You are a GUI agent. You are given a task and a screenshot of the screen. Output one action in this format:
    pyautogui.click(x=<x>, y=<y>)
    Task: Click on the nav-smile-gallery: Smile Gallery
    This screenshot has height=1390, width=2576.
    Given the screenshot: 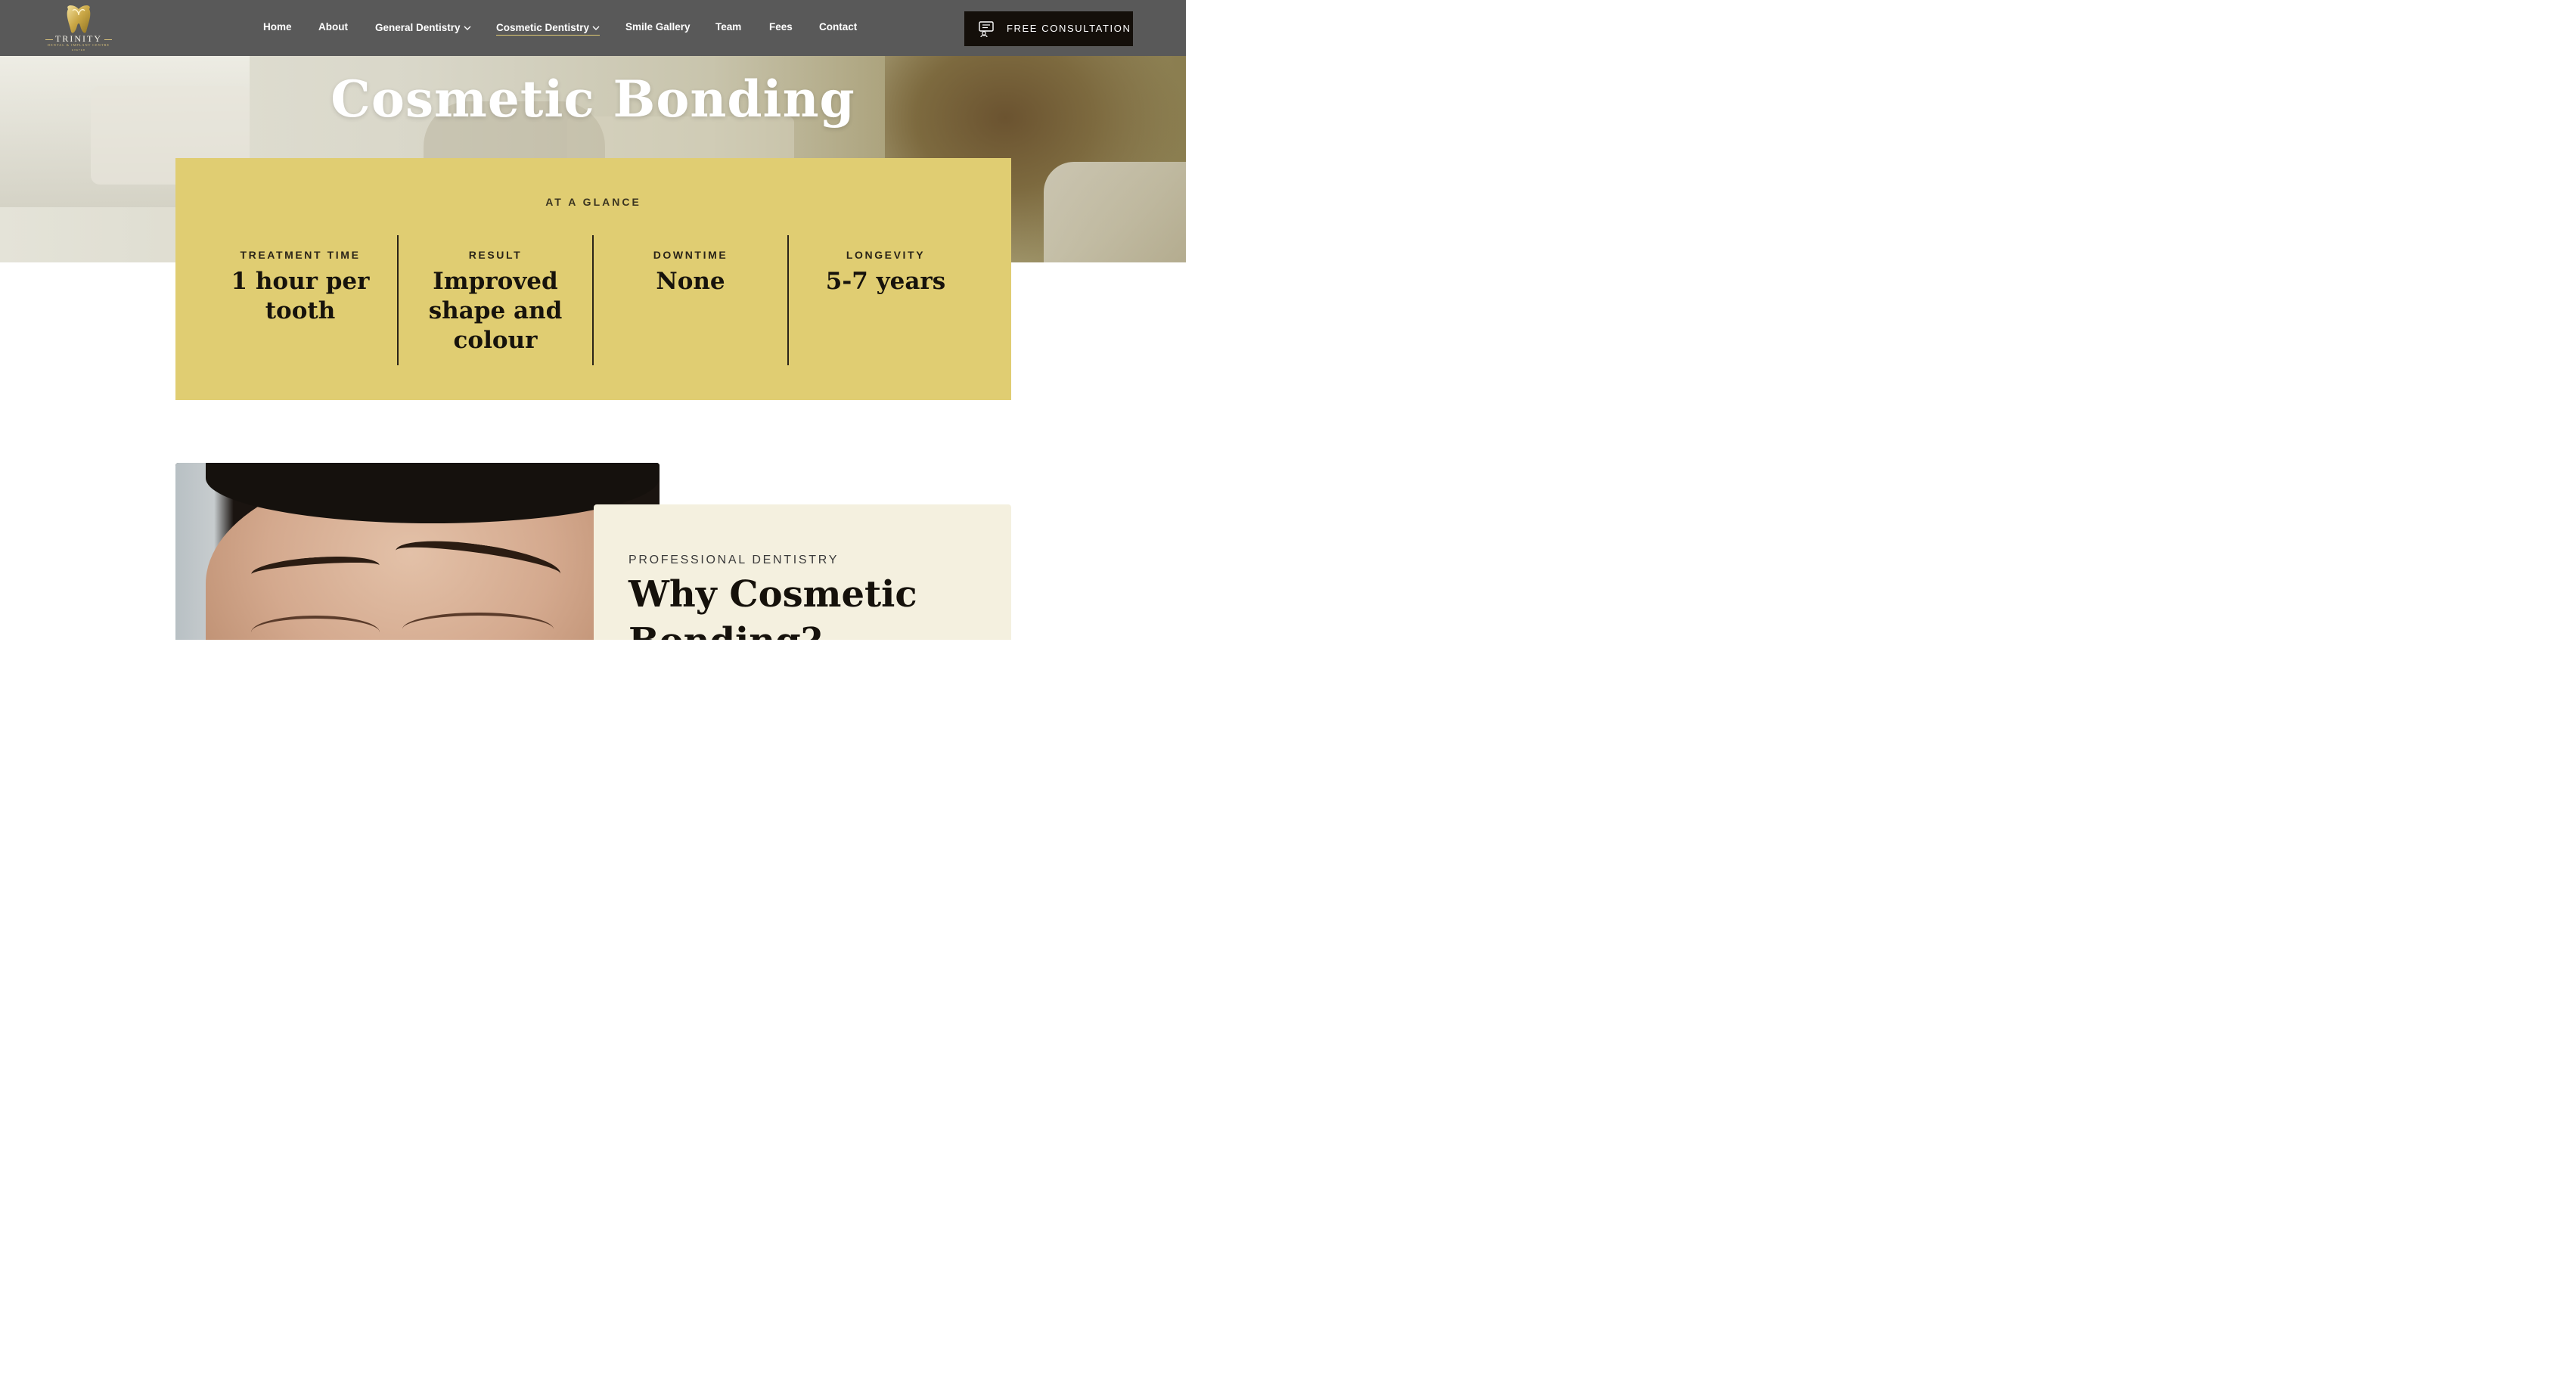 What is the action you would take?
    pyautogui.click(x=658, y=27)
    